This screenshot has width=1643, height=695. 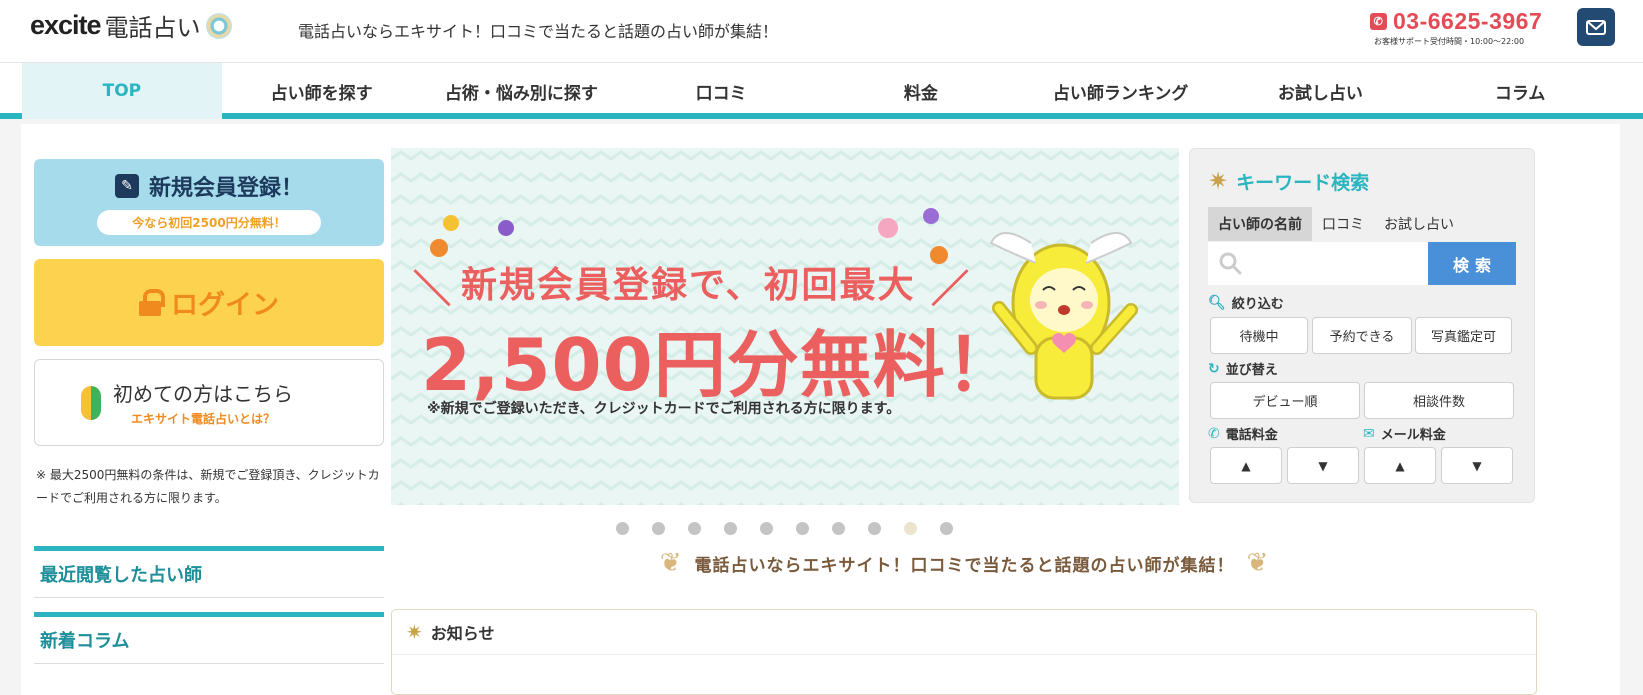 I want to click on search-tabs: 占い師の名前 口コミ お試し占い, so click(x=1336, y=224).